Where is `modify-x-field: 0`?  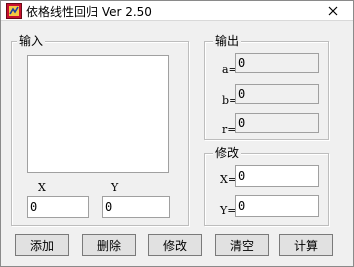 modify-x-field: 0 is located at coordinates (277, 176).